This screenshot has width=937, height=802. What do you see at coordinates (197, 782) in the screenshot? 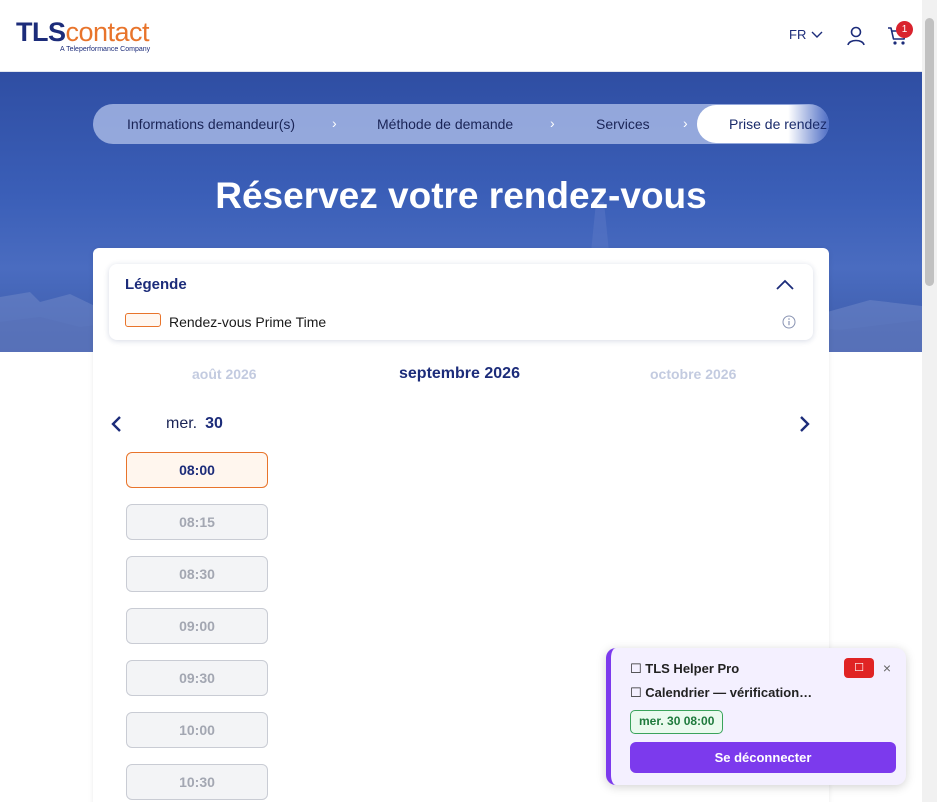
I see `time-slot: 10:30` at bounding box center [197, 782].